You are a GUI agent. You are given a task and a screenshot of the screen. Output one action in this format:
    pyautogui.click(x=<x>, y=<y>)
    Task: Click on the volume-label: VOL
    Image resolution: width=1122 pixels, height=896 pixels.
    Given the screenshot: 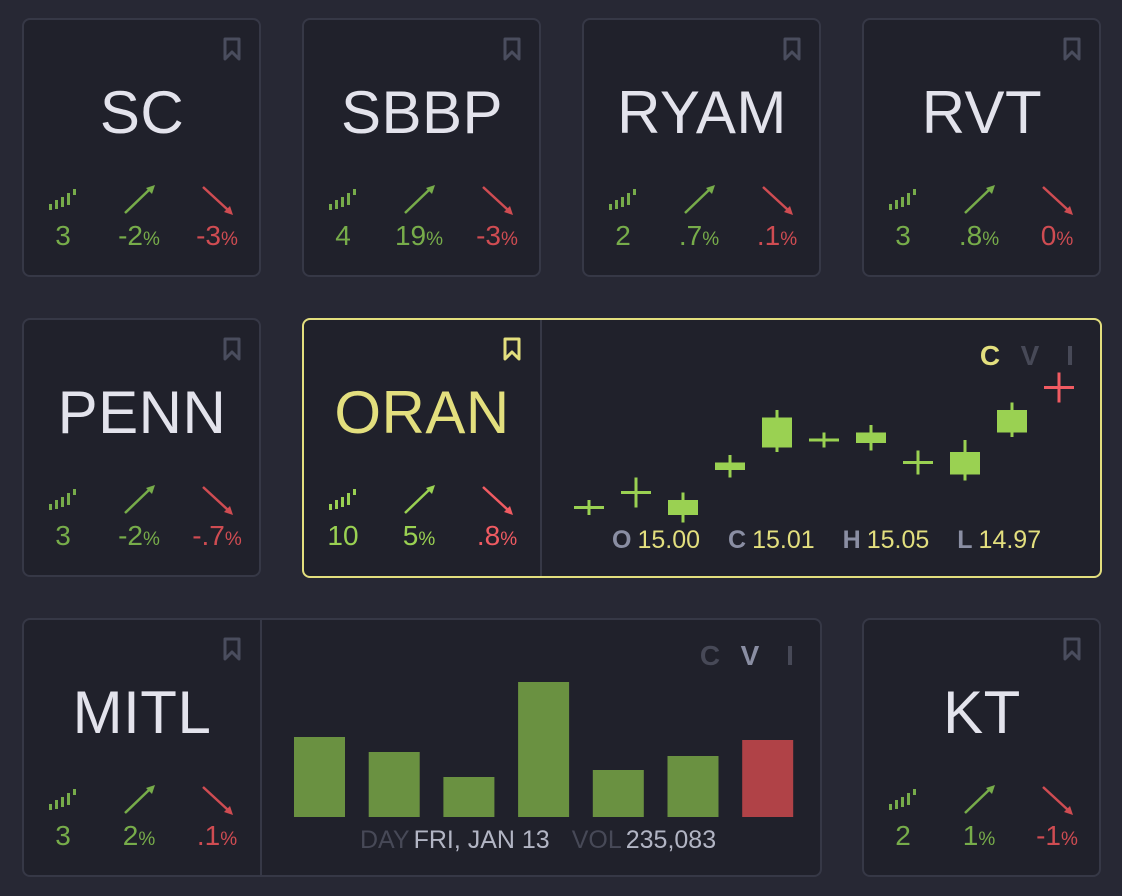 What is the action you would take?
    pyautogui.click(x=596, y=840)
    